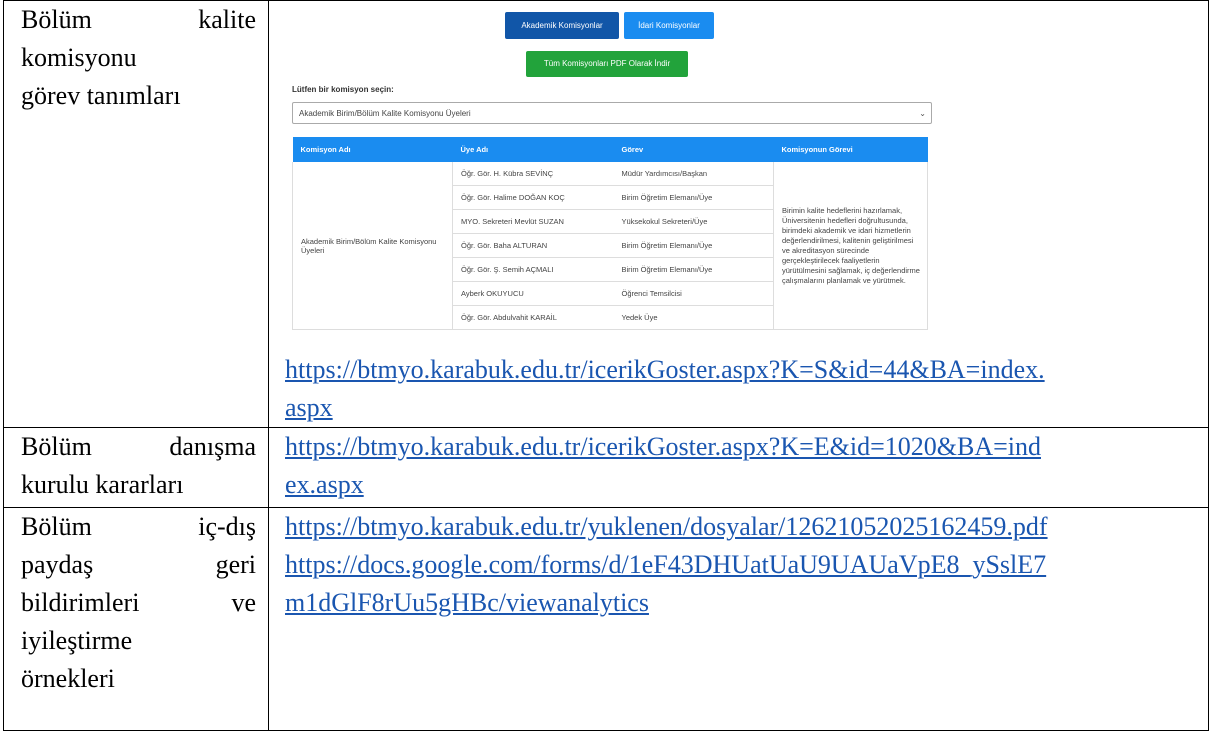 The width and height of the screenshot is (1217, 733). I want to click on member-role: Öğrenci Temsilcisi, so click(693, 293).